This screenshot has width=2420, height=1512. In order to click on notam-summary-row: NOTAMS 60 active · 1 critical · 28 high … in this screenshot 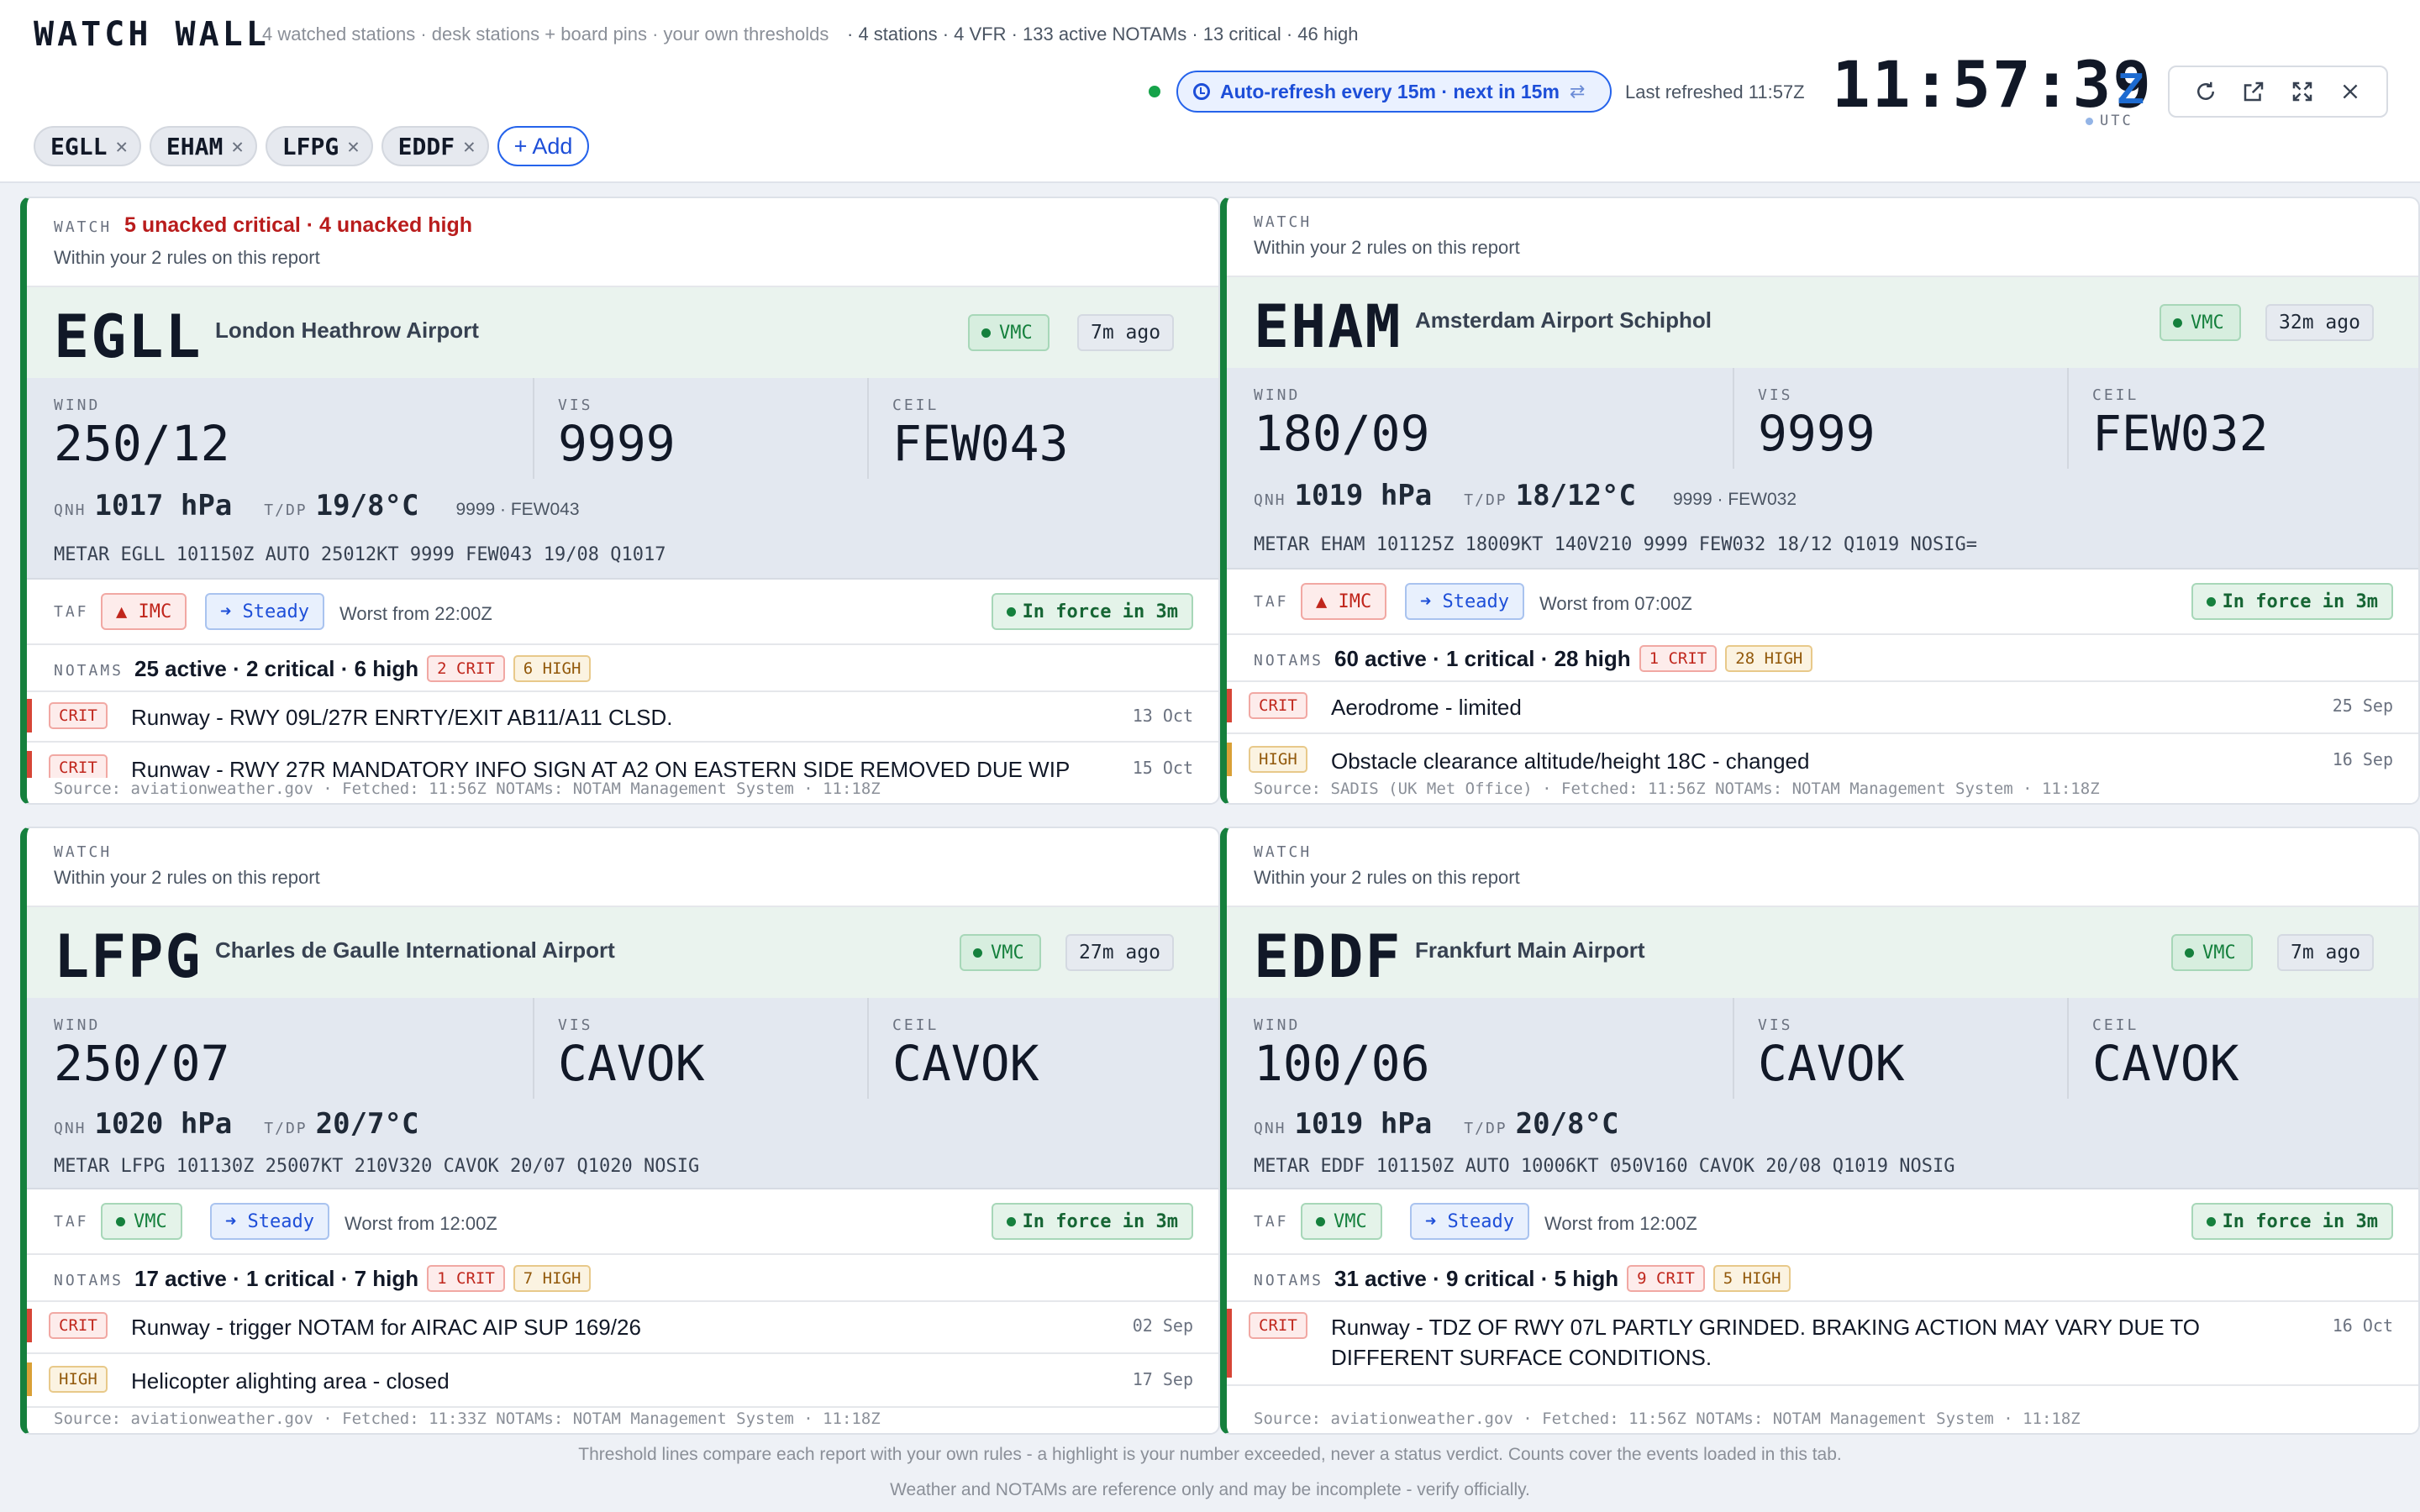, I will do `click(1822, 658)`.